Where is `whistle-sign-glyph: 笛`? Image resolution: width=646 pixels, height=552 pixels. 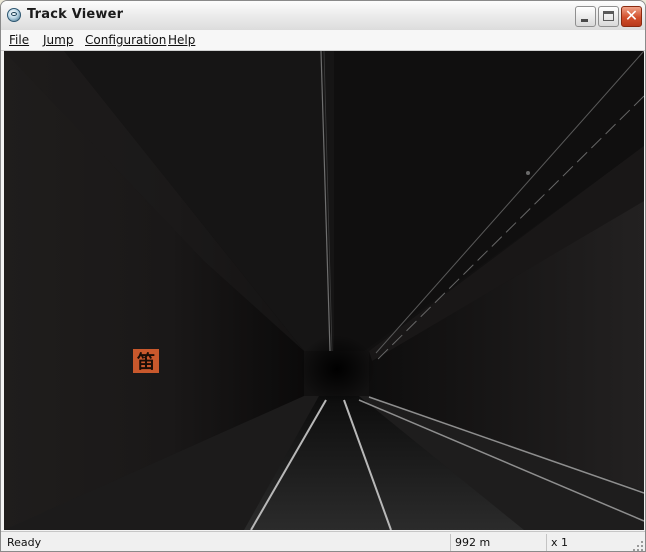
whistle-sign-glyph: 笛 is located at coordinates (145, 362).